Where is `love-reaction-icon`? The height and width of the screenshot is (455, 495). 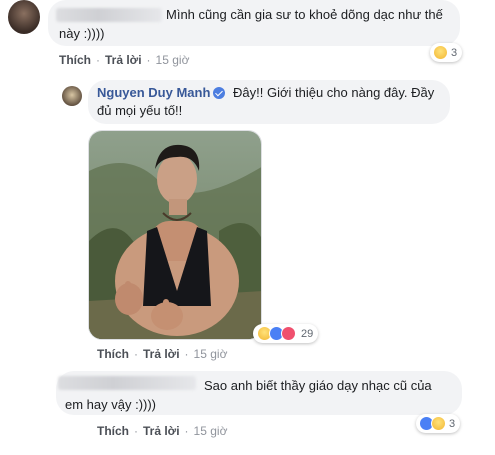 love-reaction-icon is located at coordinates (288, 333).